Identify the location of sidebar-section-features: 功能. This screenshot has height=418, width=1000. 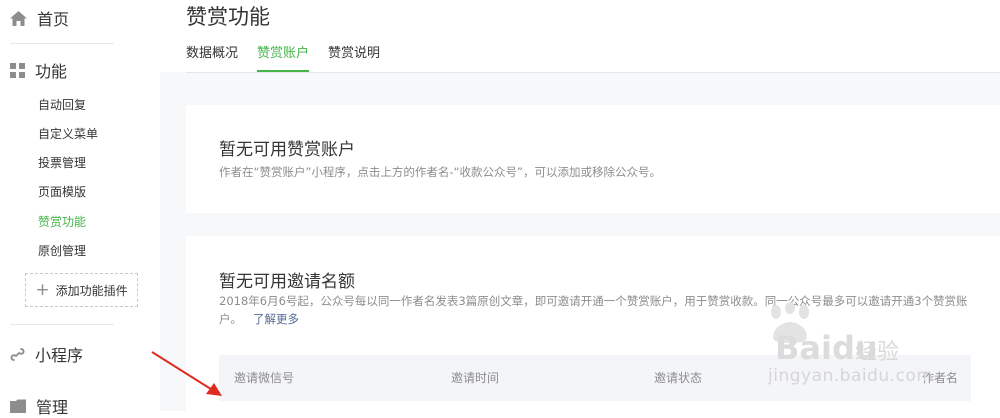
(38, 70).